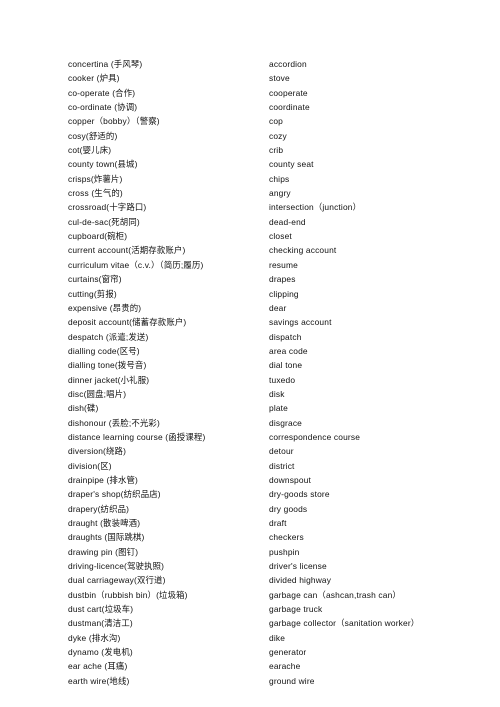 The image size is (500, 707). I want to click on american-term-cell: dry-goods store, so click(299, 494).